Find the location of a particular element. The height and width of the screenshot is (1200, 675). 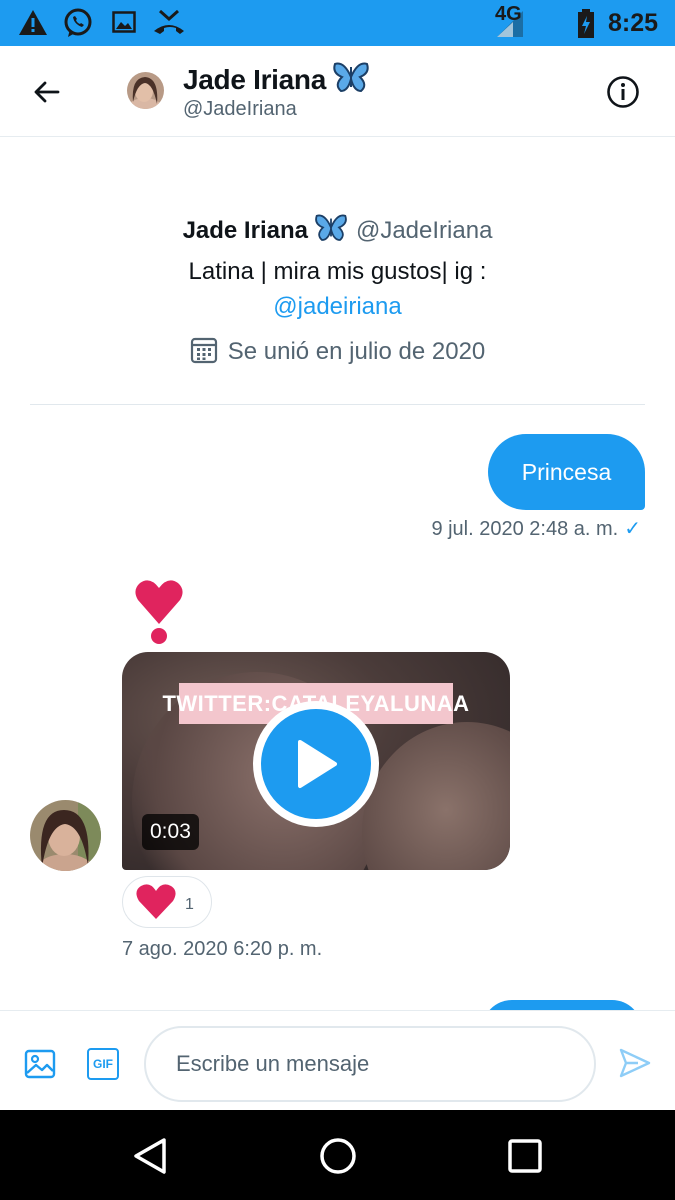

message-composer: GIF is located at coordinates (337, 1060).